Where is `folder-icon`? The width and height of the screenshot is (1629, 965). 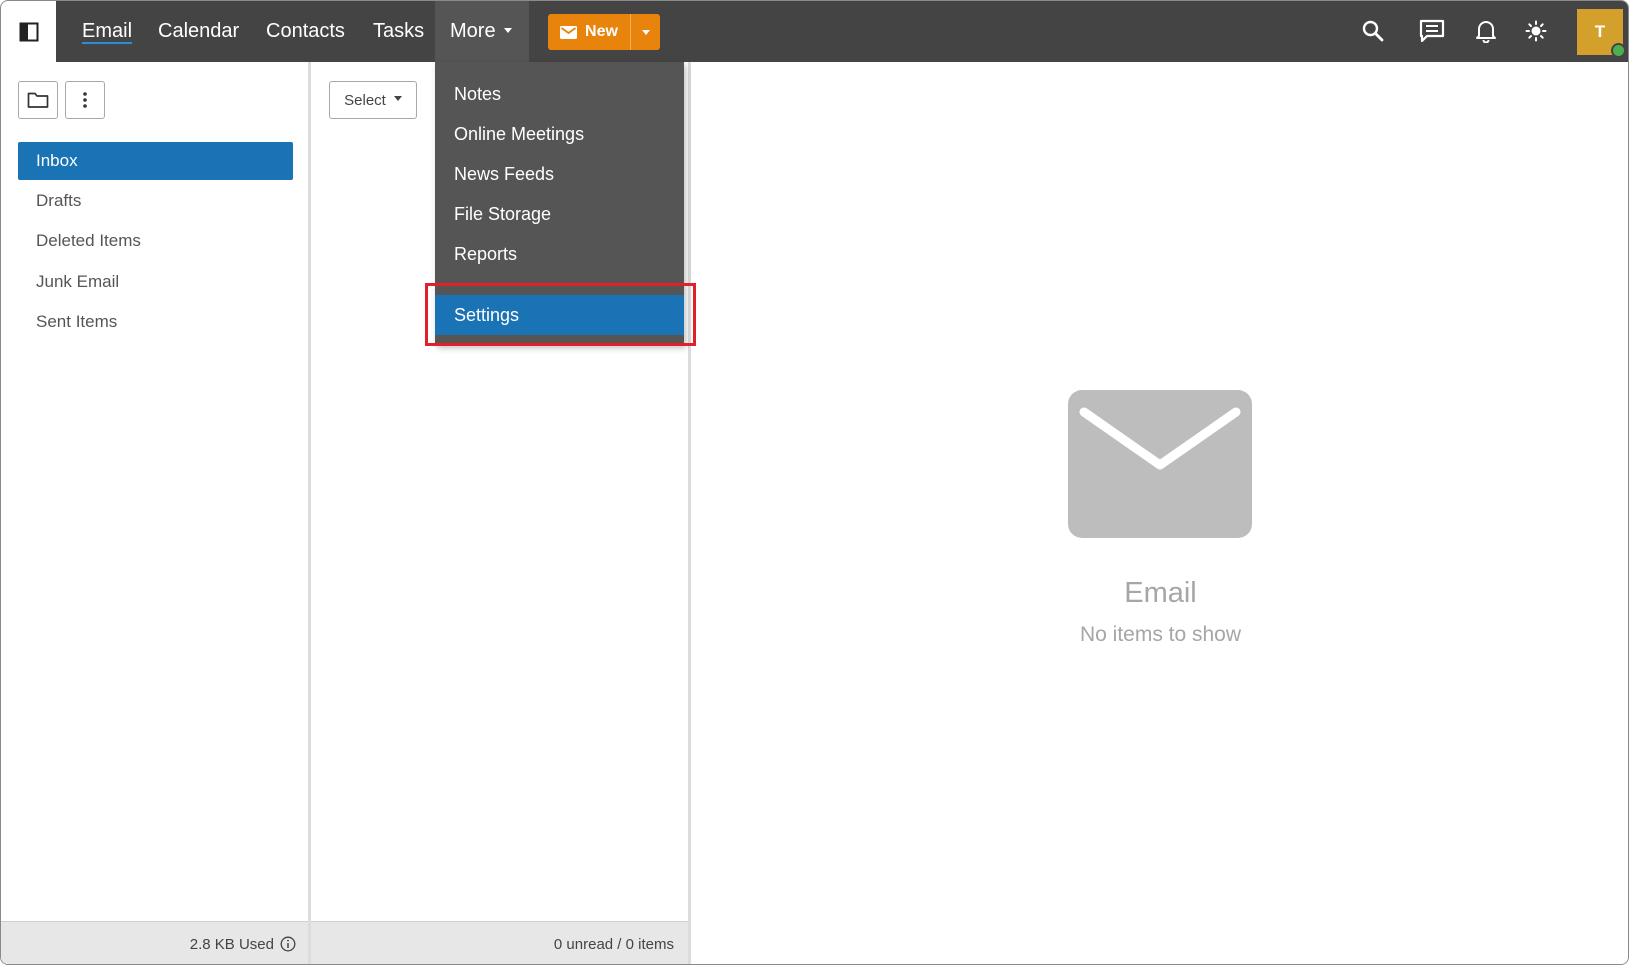 folder-icon is located at coordinates (38, 100).